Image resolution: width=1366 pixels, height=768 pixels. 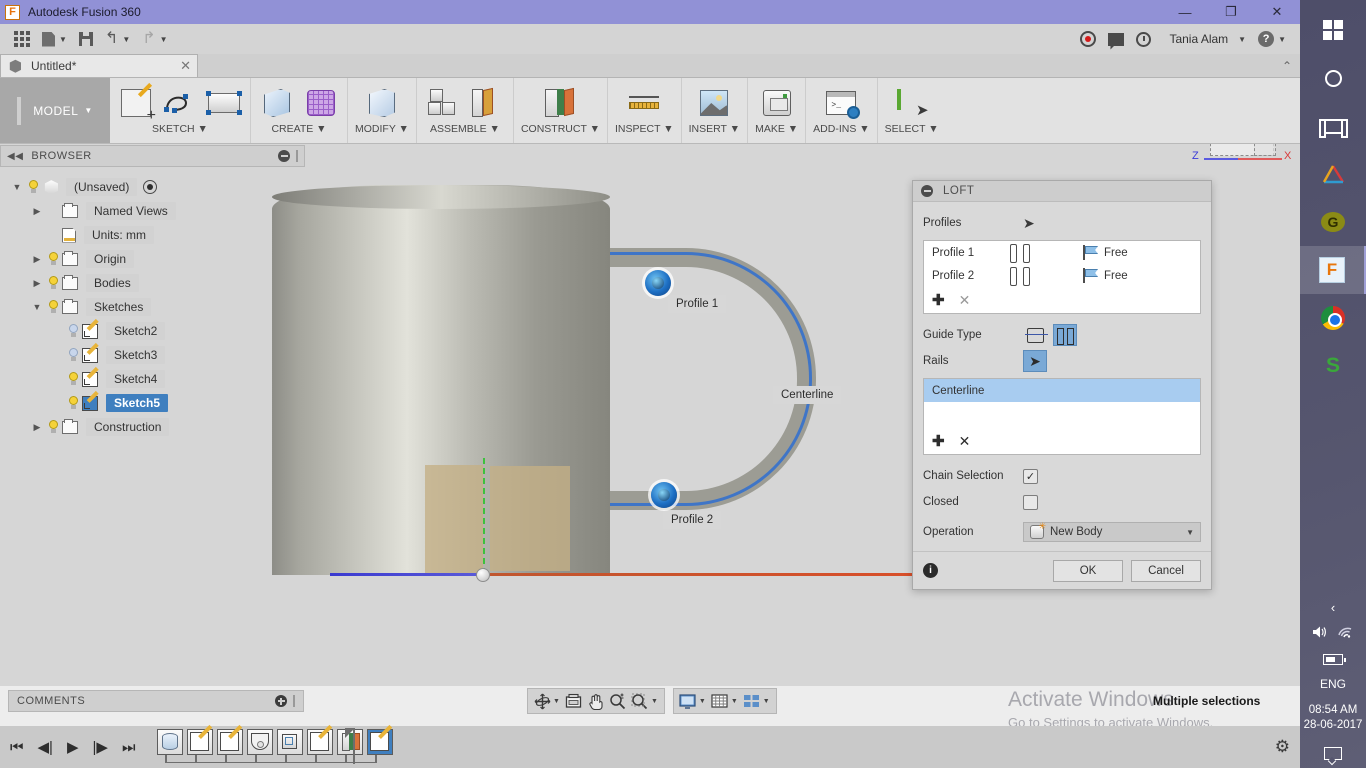 I want to click on create-sketch-button, so click(x=136, y=104).